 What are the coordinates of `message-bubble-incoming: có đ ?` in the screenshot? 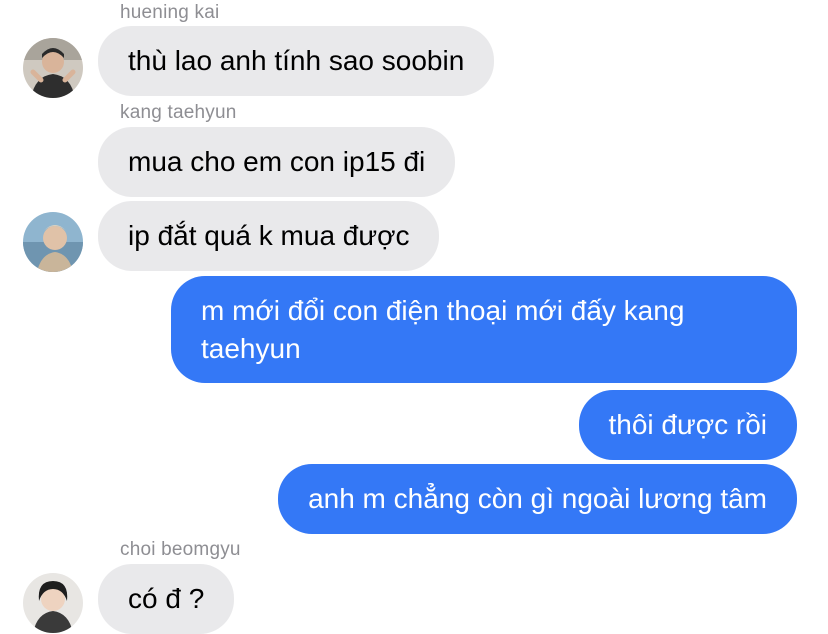 It's located at (166, 599).